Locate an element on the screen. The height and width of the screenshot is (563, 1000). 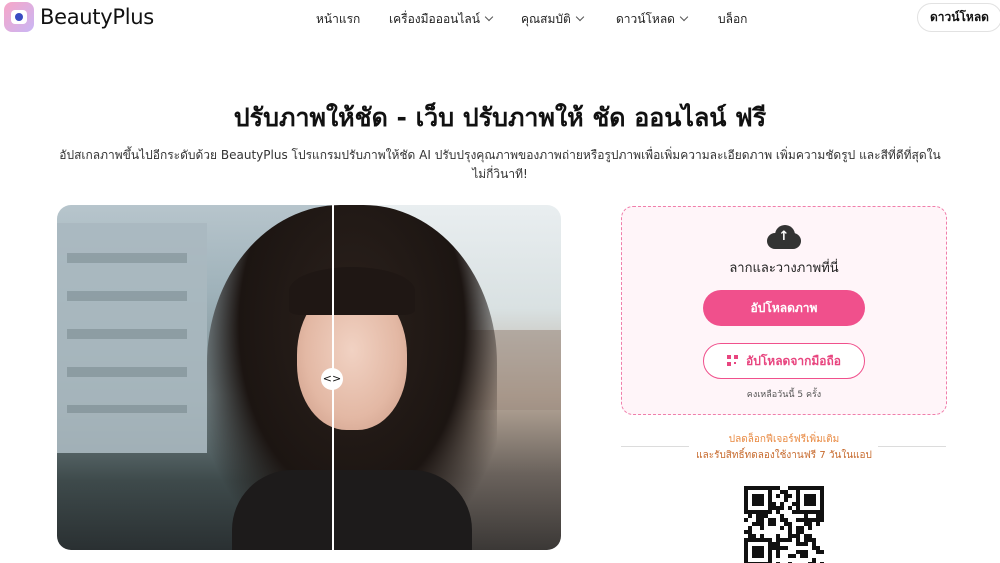
qr-code-icon is located at coordinates (733, 360).